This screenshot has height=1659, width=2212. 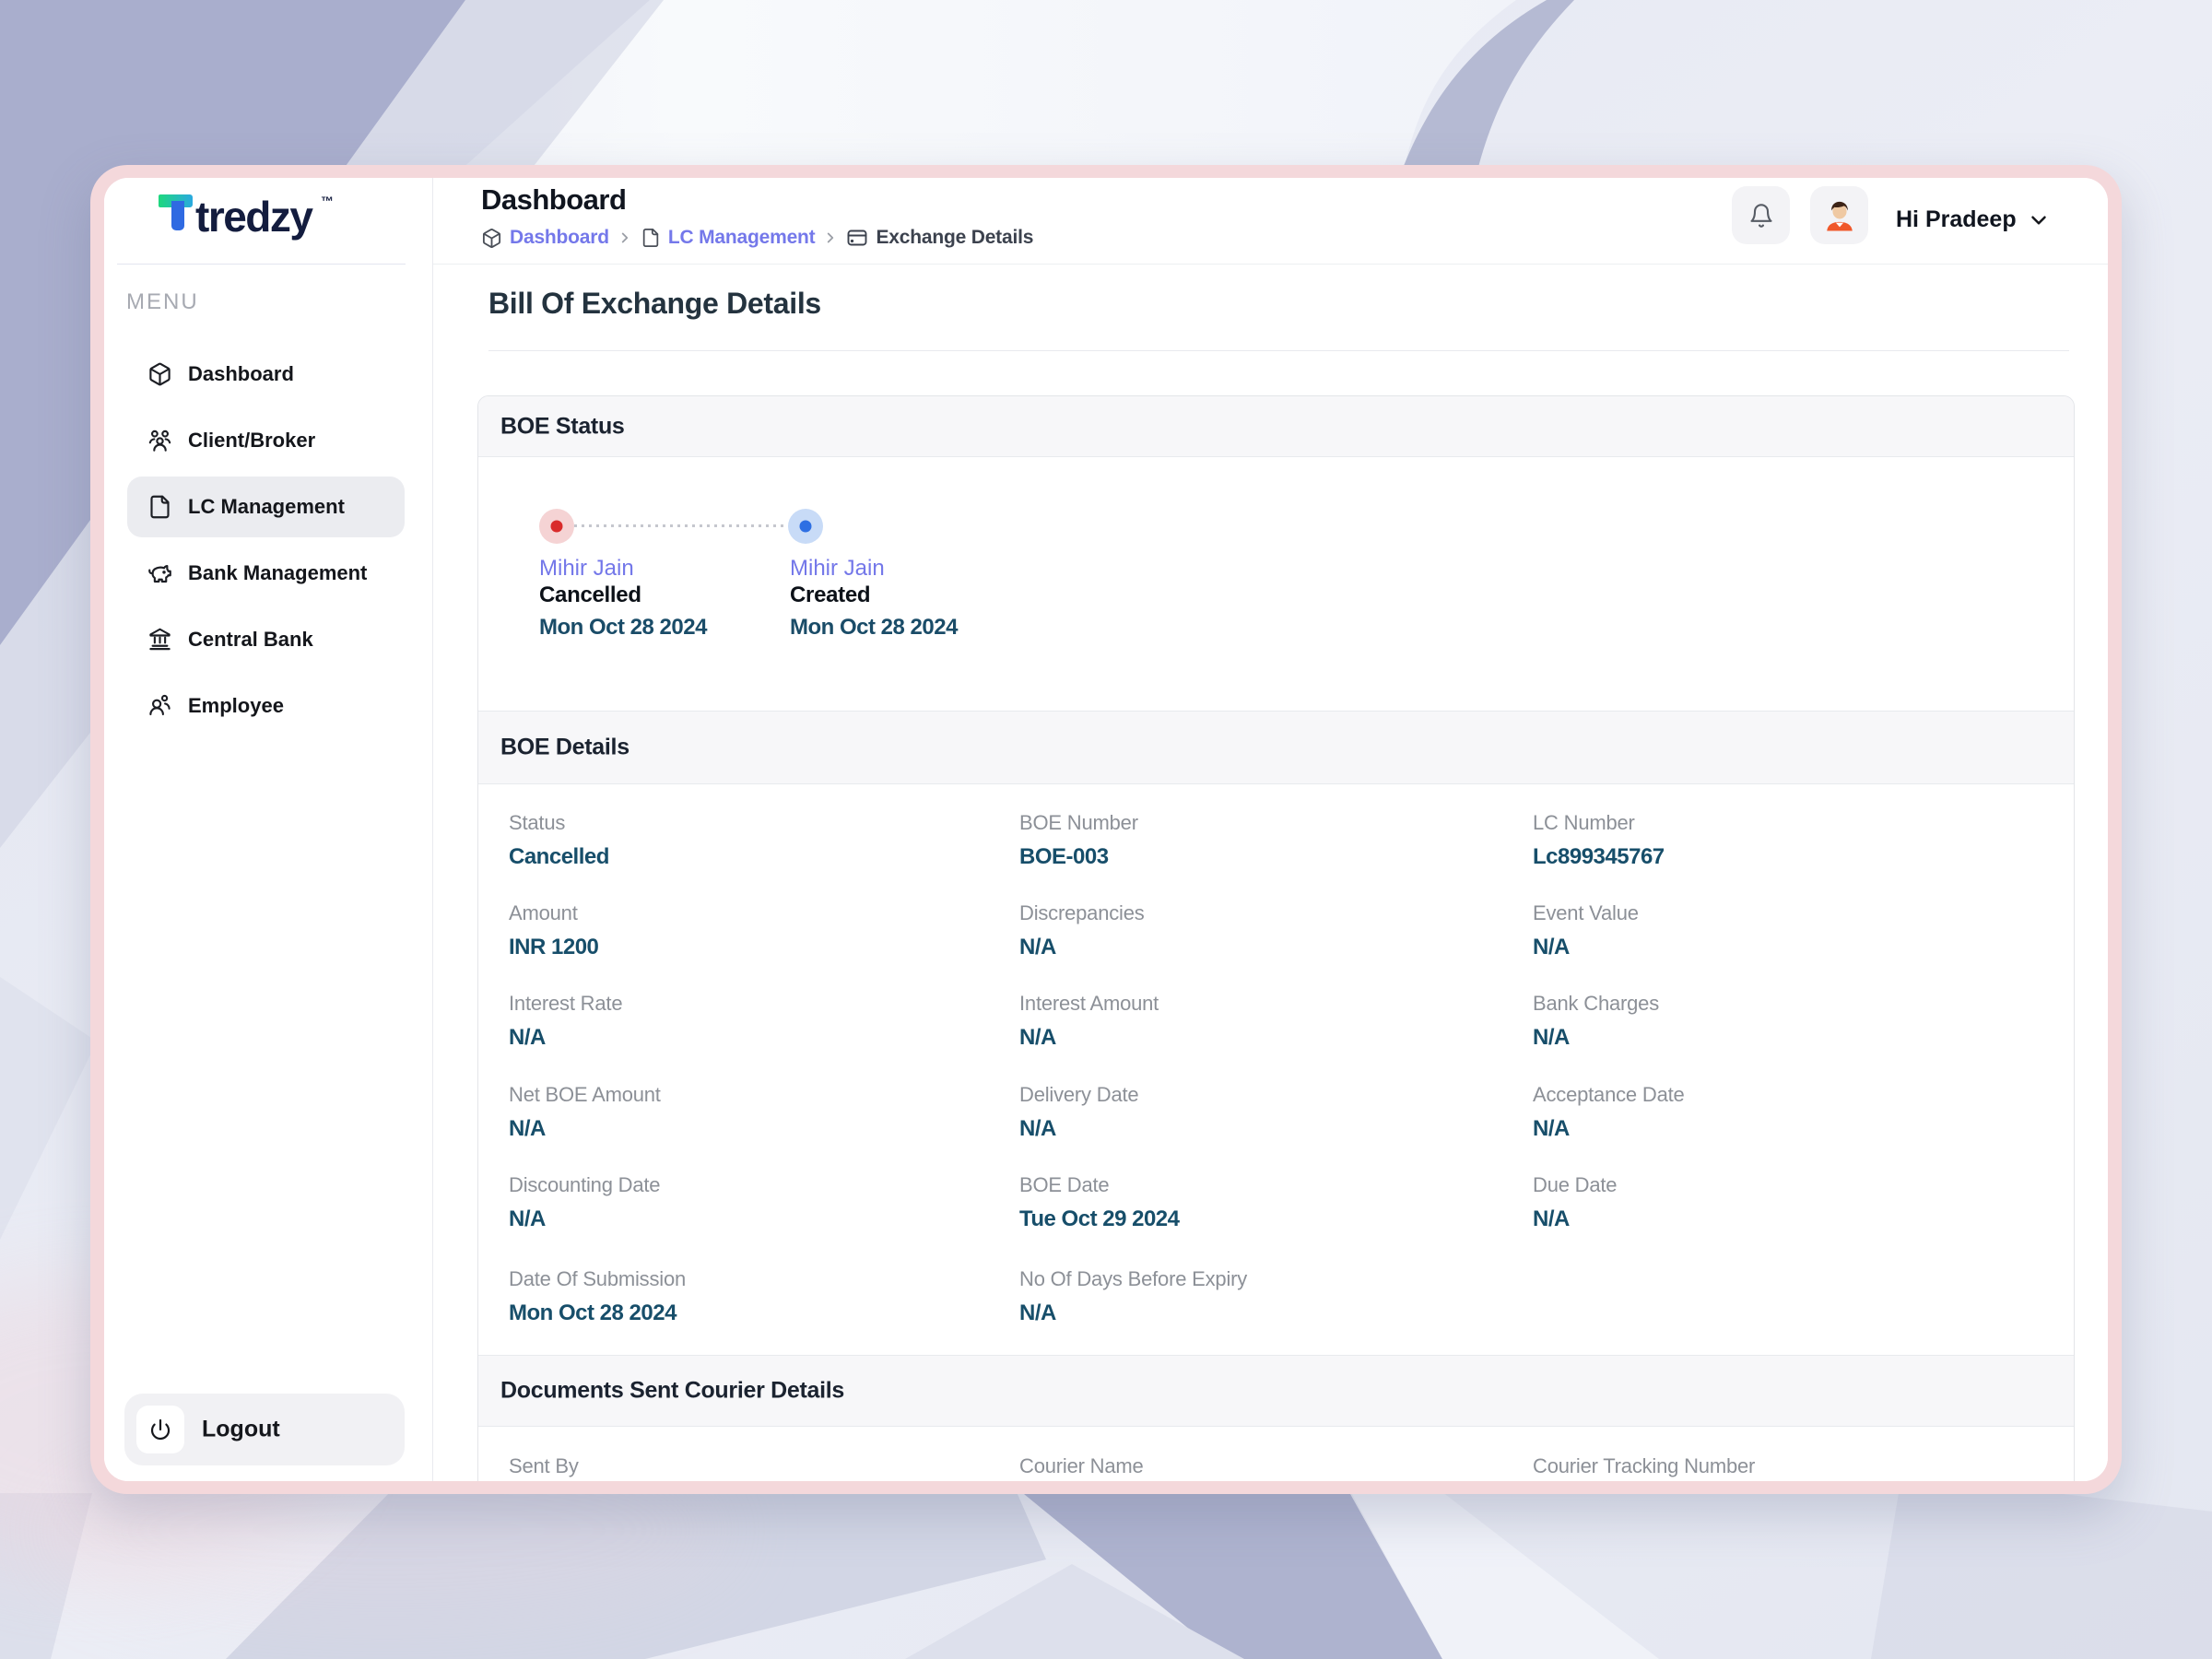 I want to click on svg-text: ™, so click(x=327, y=201).